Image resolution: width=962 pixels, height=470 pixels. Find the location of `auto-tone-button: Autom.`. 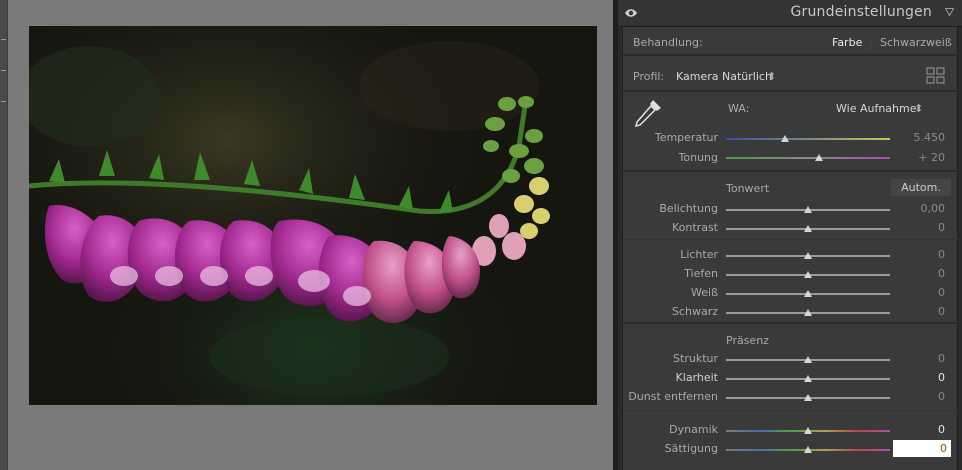

auto-tone-button: Autom. is located at coordinates (921, 187).